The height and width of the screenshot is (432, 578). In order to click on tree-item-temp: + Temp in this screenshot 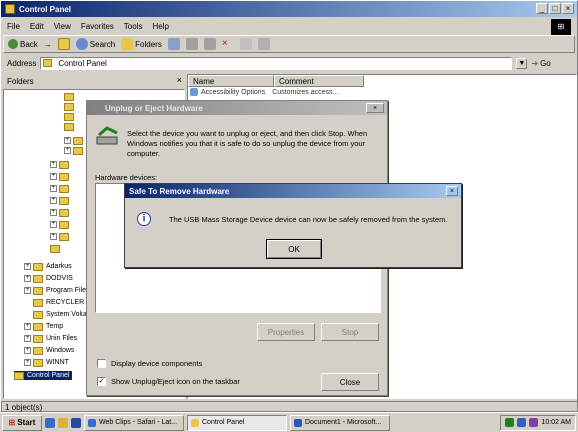, I will do `click(43, 326)`.